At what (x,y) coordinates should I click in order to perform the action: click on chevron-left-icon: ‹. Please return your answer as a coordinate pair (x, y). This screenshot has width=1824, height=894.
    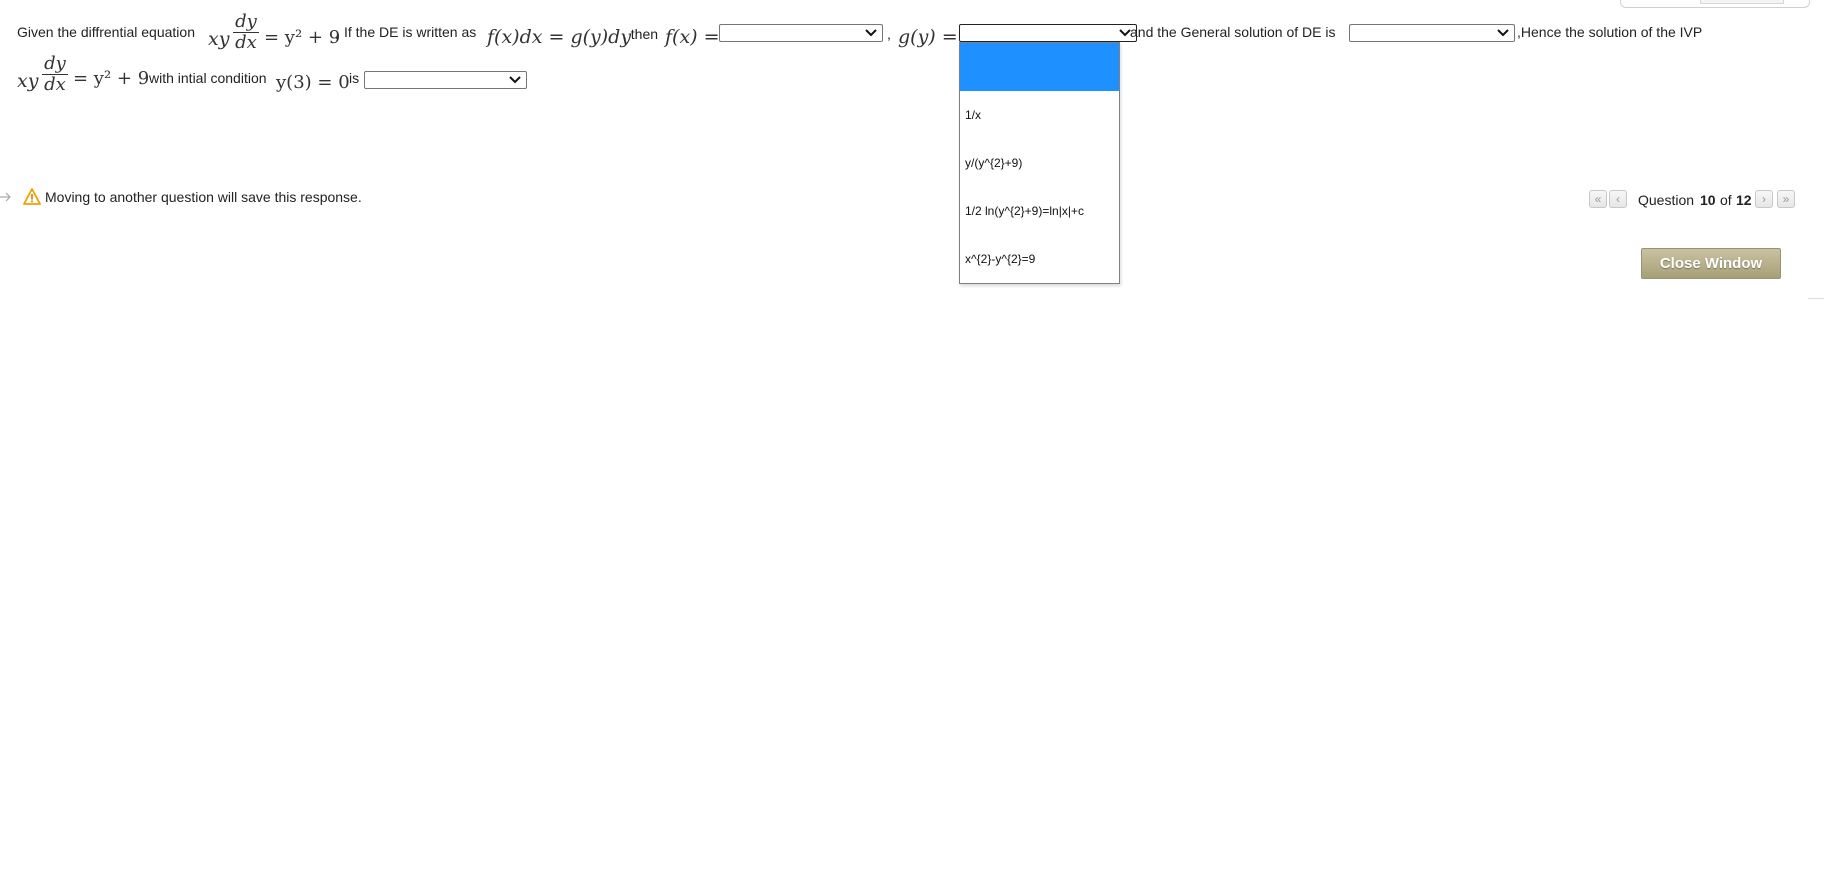
    Looking at the image, I should click on (1618, 199).